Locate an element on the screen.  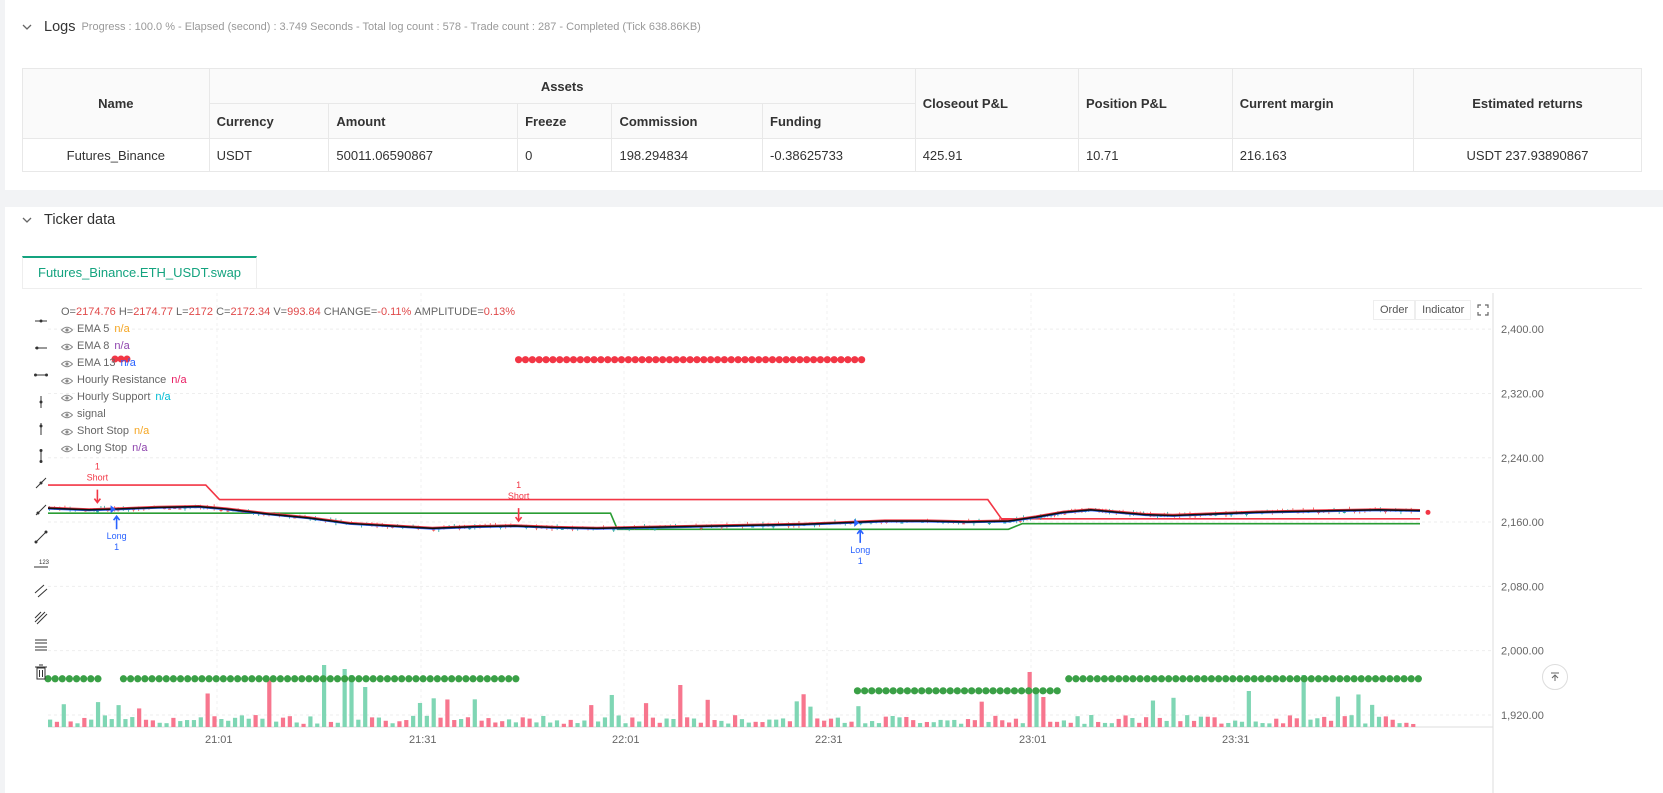
vertical-line-icon is located at coordinates (41, 401).